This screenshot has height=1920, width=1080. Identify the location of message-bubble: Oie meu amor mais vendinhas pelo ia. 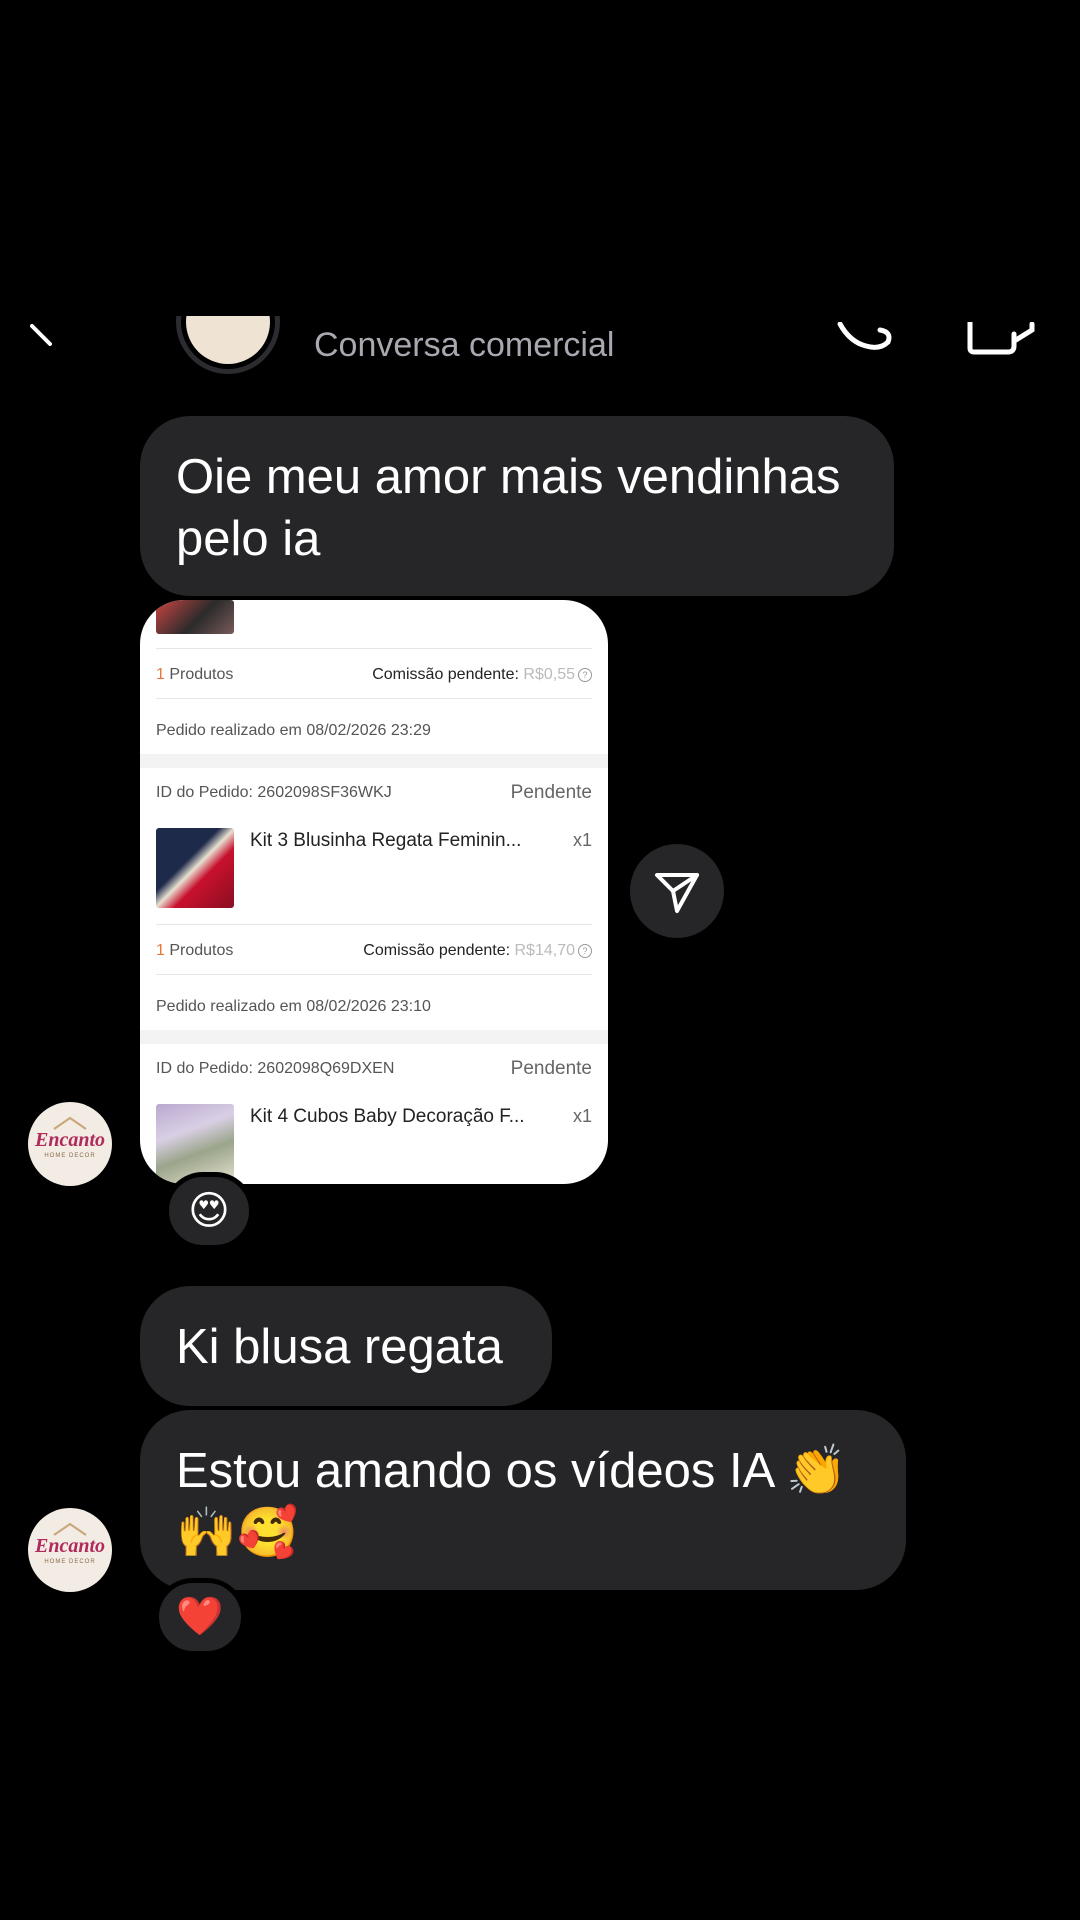
(517, 506).